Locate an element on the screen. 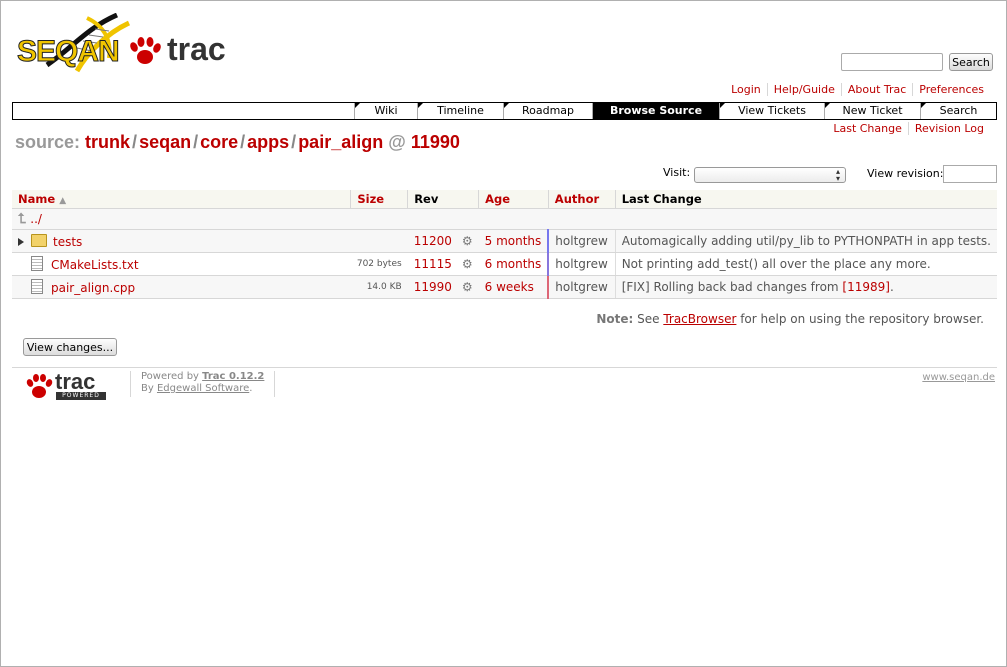 Image resolution: width=1007 pixels, height=667 pixels. size-column-header: Size is located at coordinates (379, 199).